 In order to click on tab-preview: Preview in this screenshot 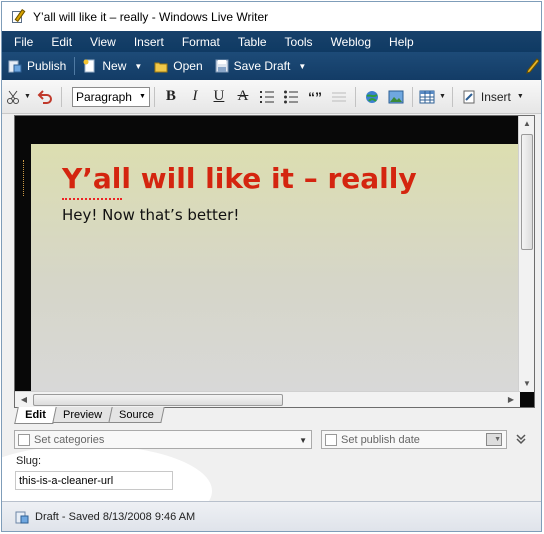, I will do `click(82, 415)`.